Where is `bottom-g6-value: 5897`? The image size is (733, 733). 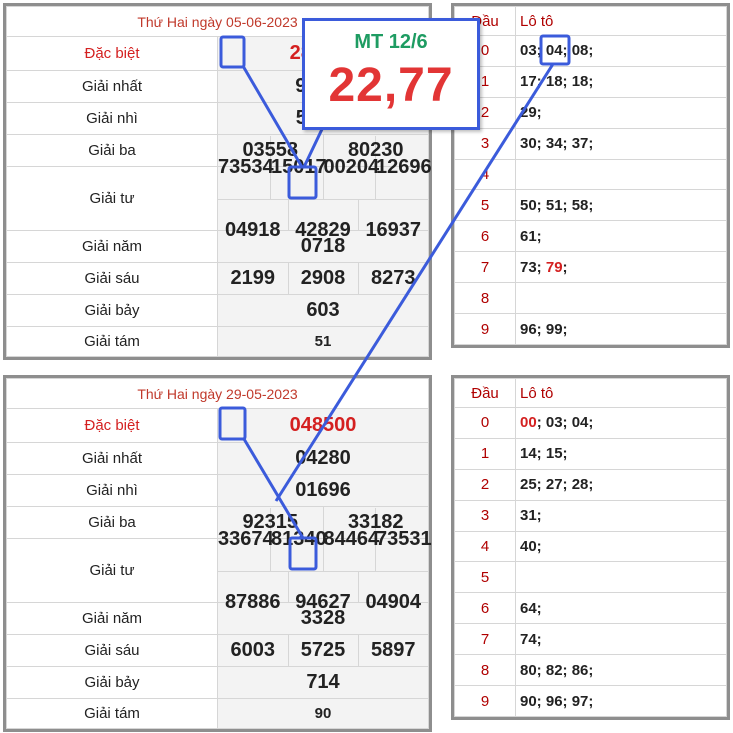
bottom-g6-value: 5897 is located at coordinates (392, 650).